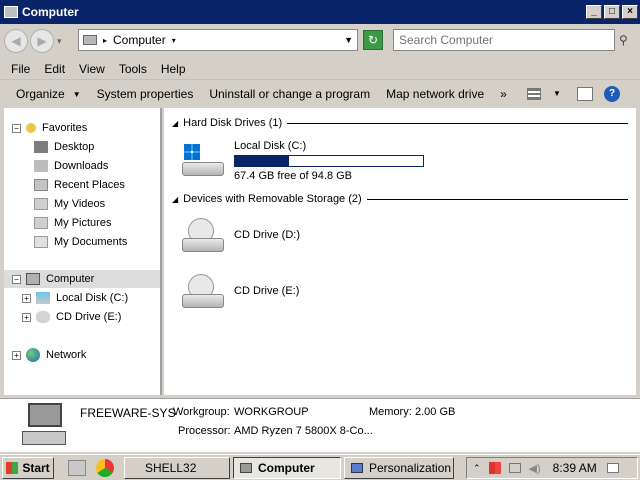 Image resolution: width=640 pixels, height=480 pixels. I want to click on sidebar-item-downloads: Downloads, so click(71, 166).